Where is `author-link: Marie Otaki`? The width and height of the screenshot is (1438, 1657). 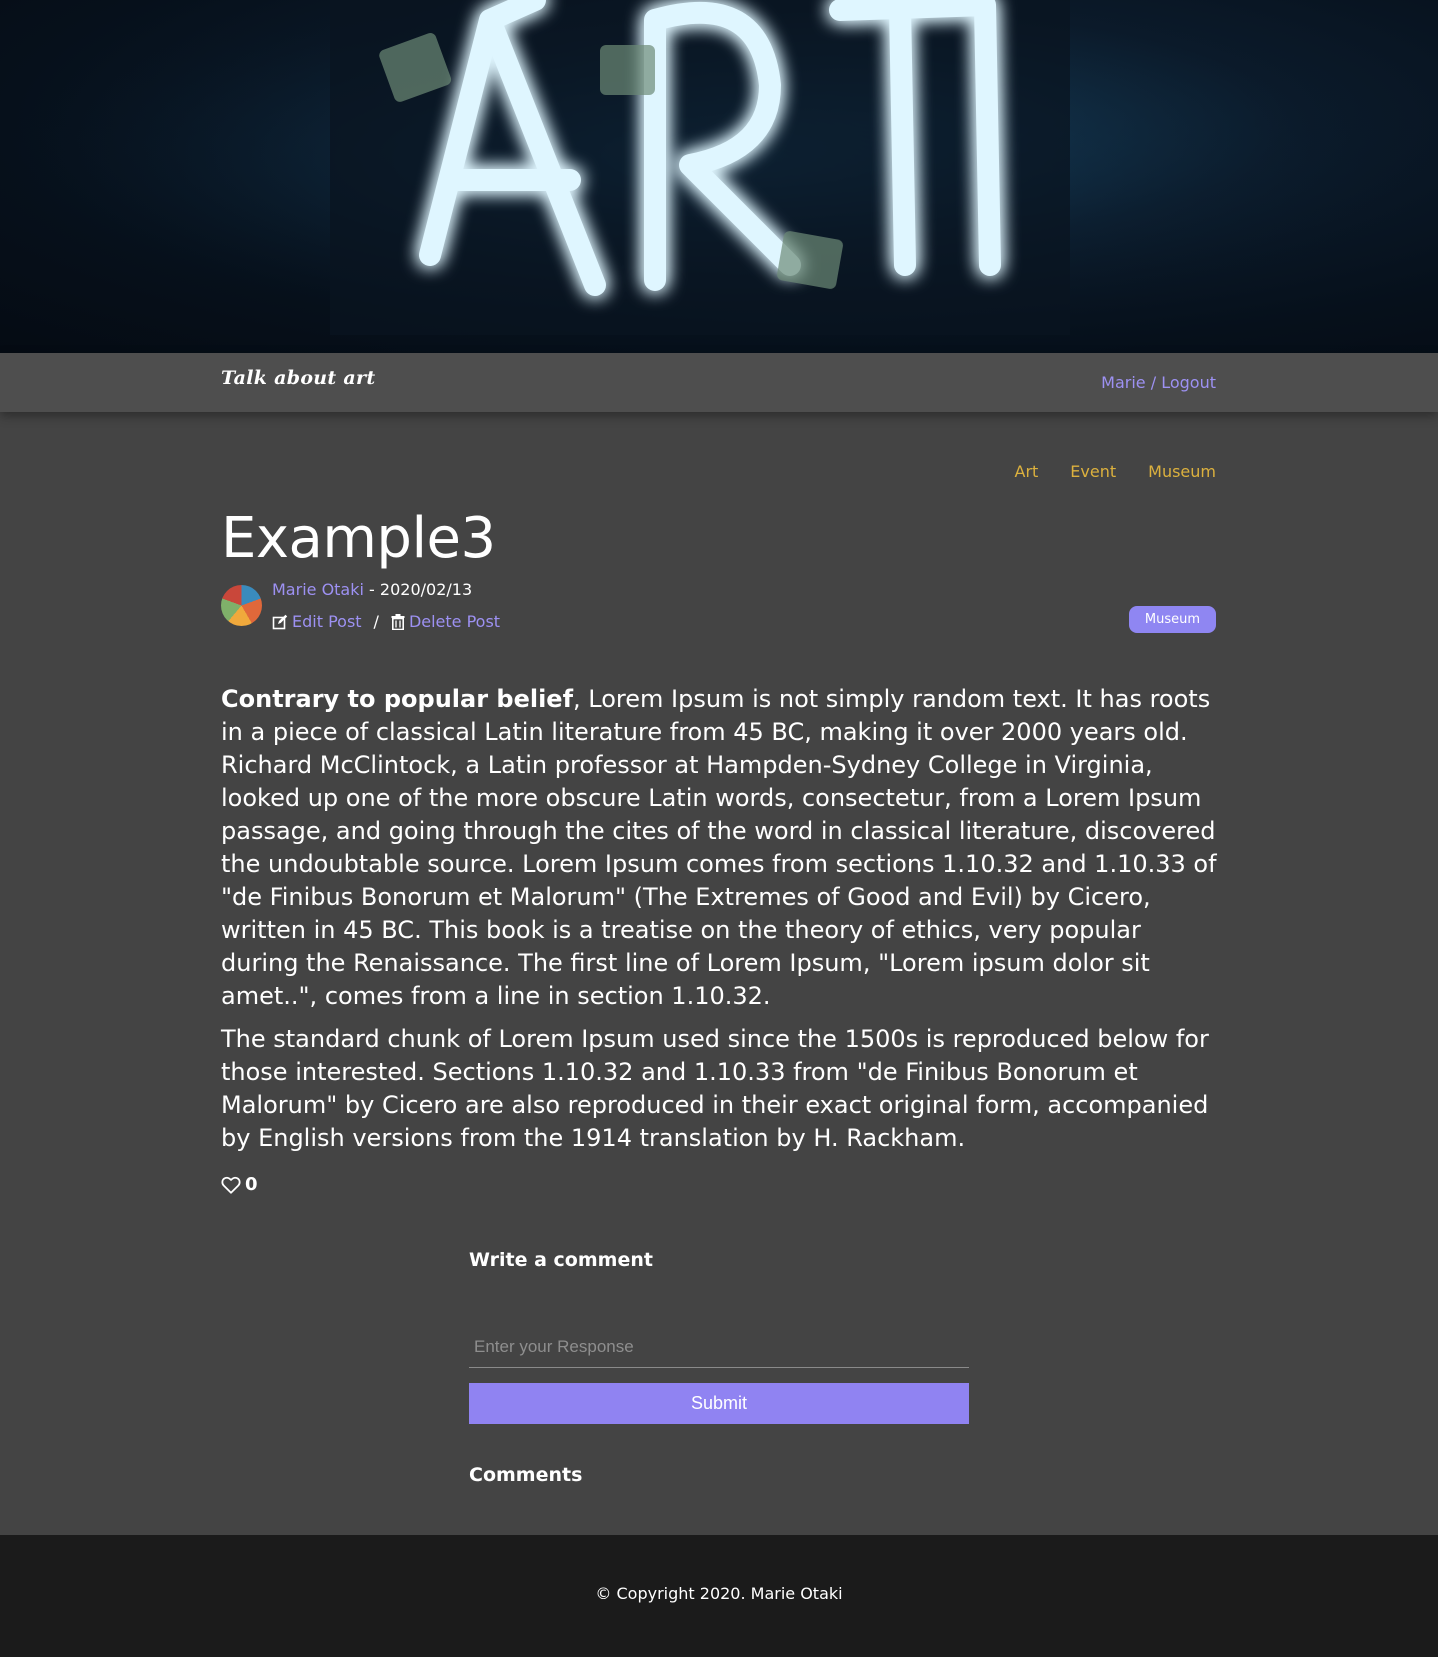
author-link: Marie Otaki is located at coordinates (318, 589).